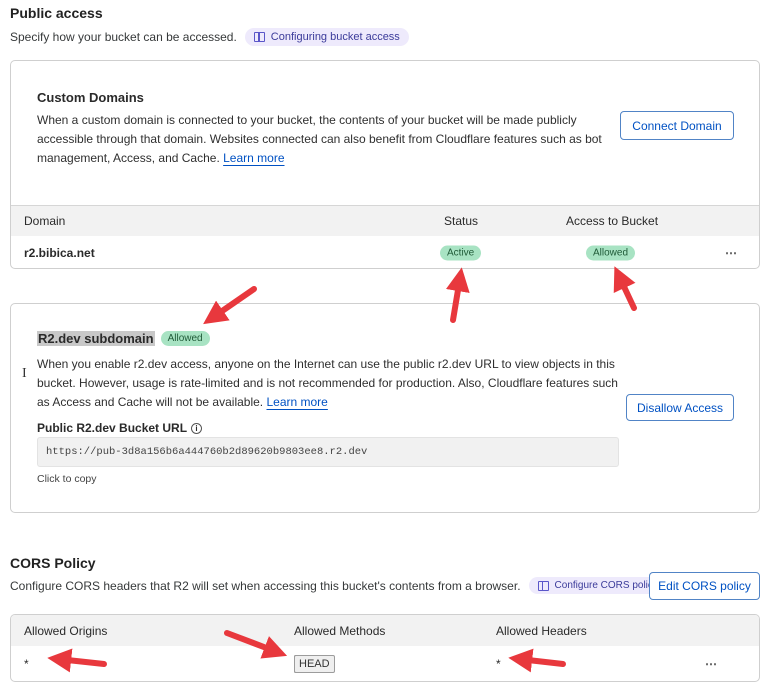 Image resolution: width=768 pixels, height=688 pixels. I want to click on configure-cors-policy-link: Configure CORS policy, so click(597, 585).